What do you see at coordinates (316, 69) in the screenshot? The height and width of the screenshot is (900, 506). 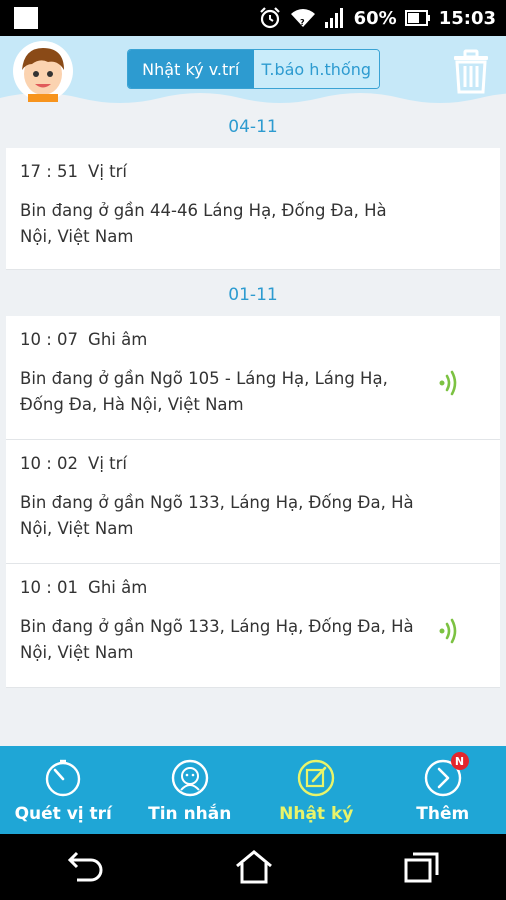 I see `tab-system-notice: T.báo h.thống` at bounding box center [316, 69].